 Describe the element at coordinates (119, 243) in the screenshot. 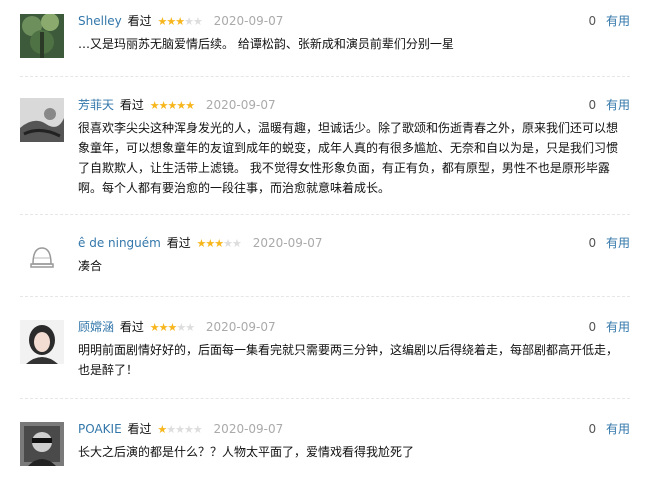

I see `author-link: ê de ninguém` at that location.